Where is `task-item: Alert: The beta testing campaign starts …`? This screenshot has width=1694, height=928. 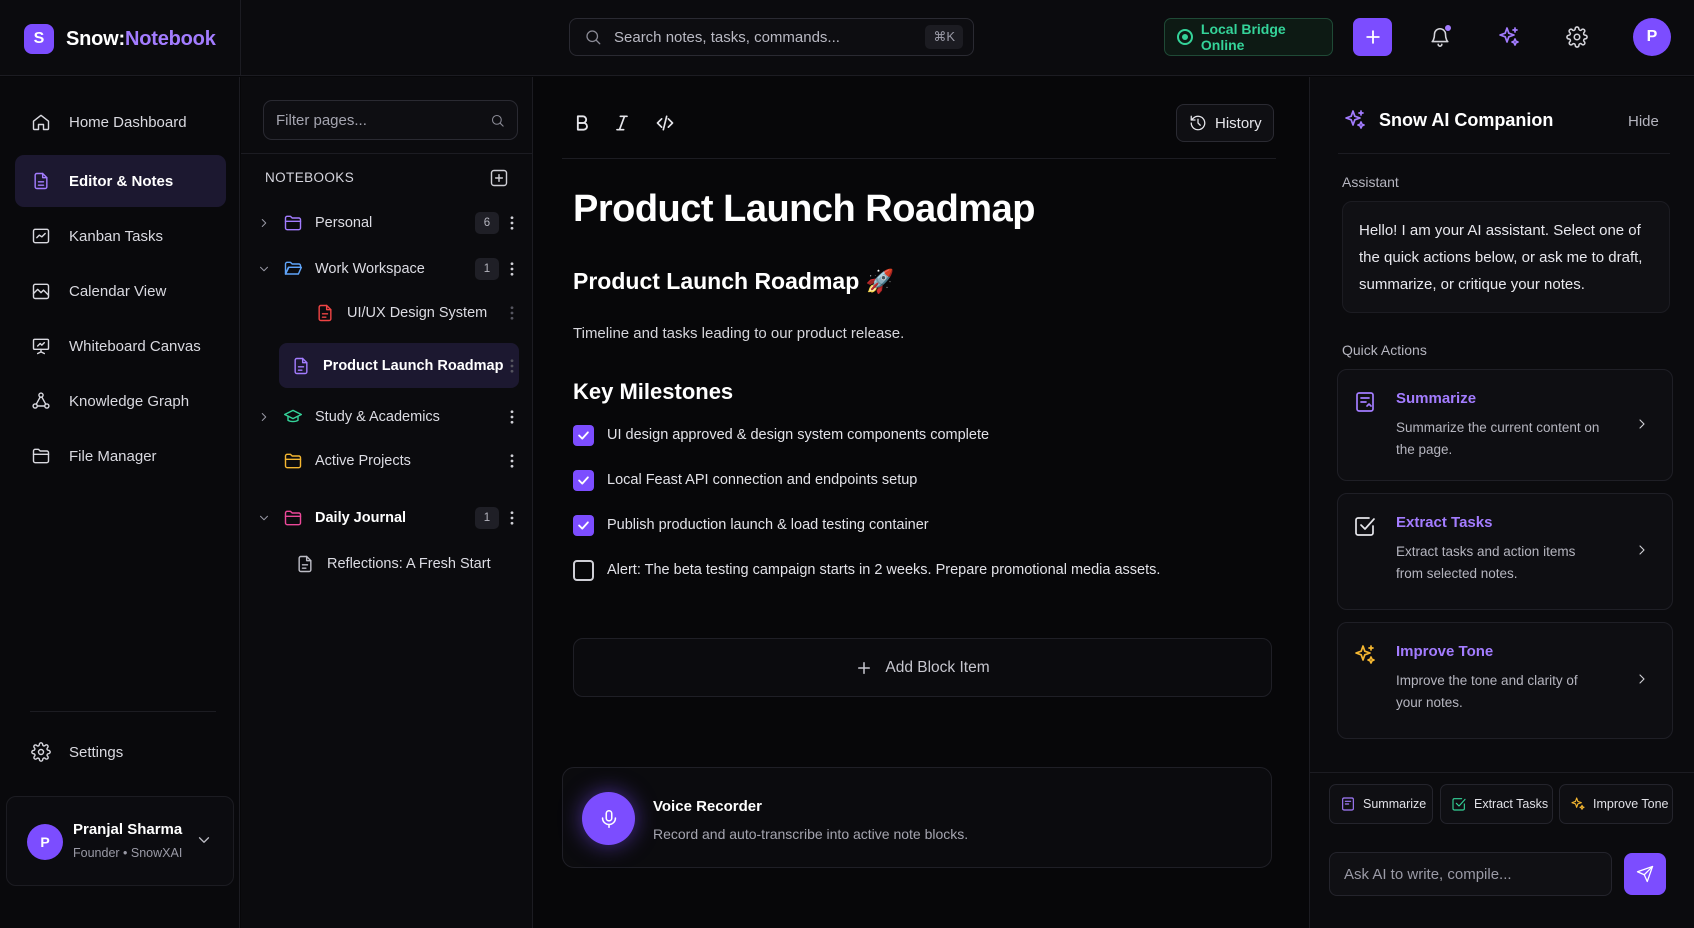
task-item: Alert: The beta testing campaign starts … is located at coordinates (866, 570).